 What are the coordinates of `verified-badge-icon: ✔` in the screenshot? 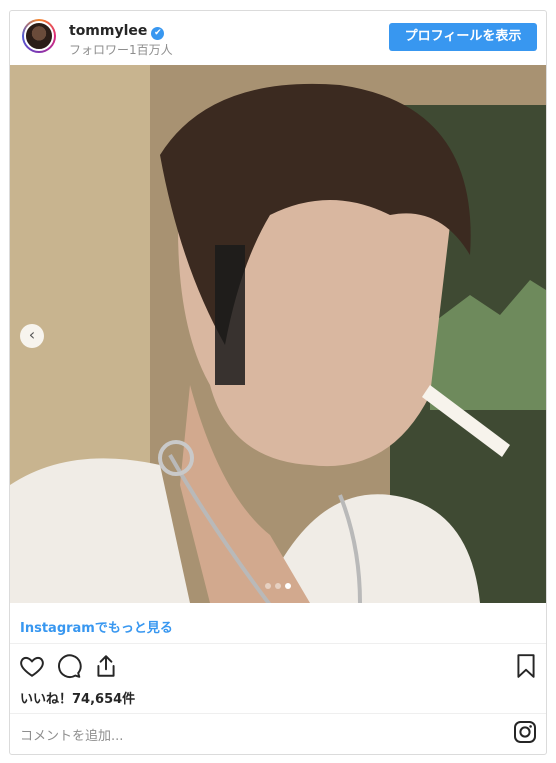 It's located at (158, 33).